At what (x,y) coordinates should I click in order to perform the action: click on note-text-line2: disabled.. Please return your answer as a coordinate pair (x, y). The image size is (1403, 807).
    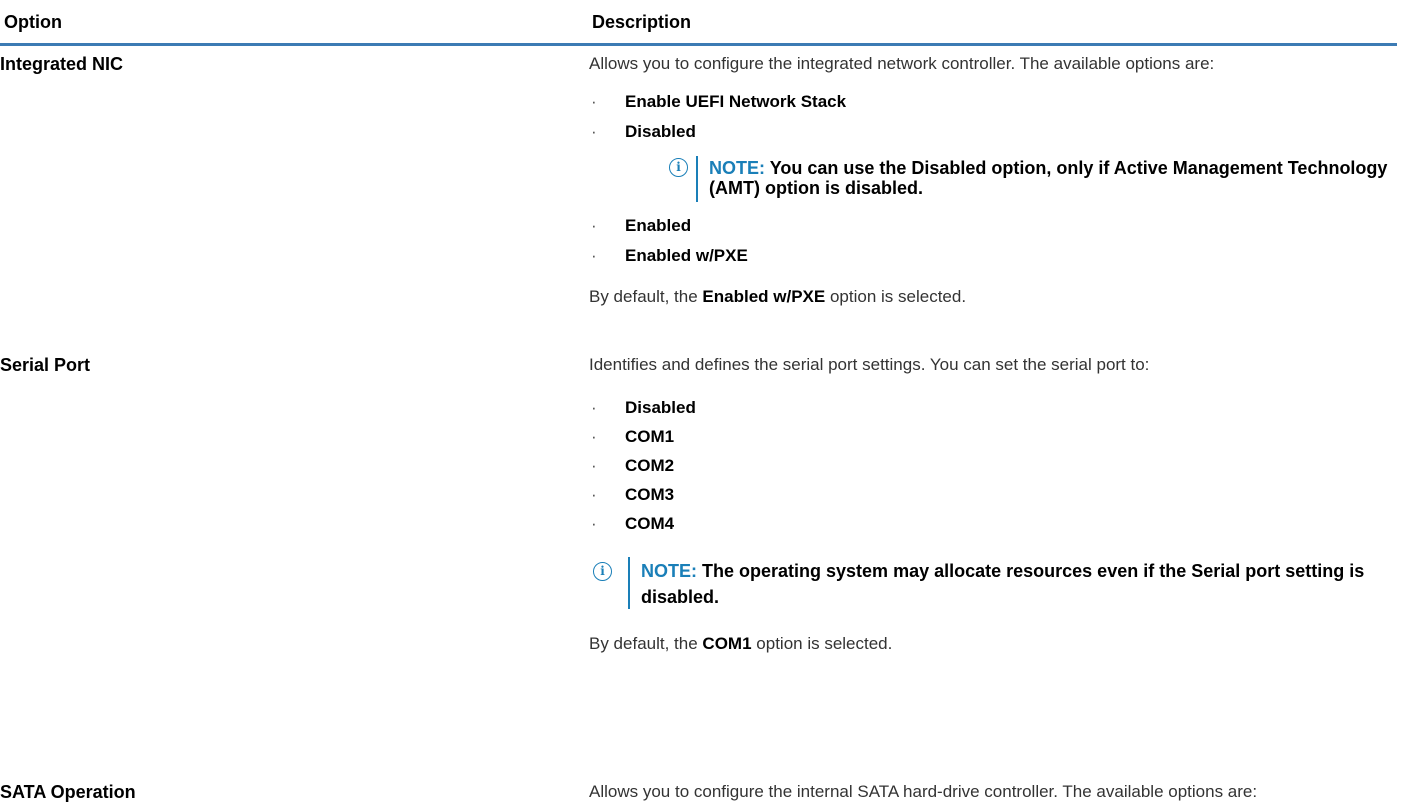
    Looking at the image, I should click on (680, 597).